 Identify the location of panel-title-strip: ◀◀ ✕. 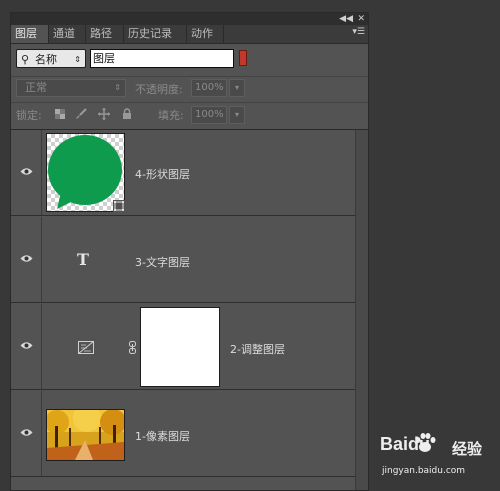
(189, 19).